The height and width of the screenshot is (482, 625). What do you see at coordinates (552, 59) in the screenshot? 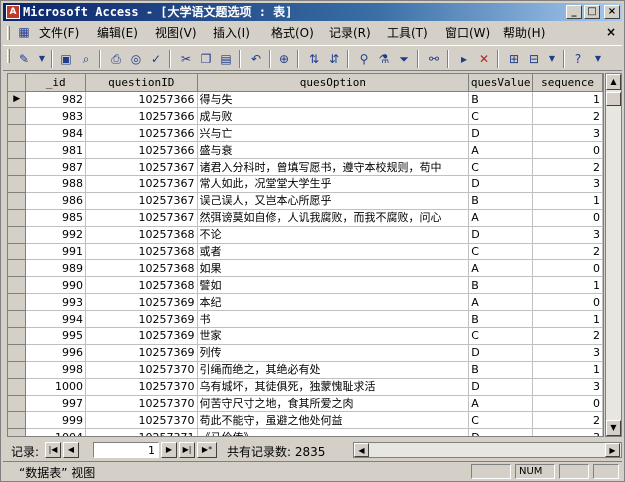
I see `new-object-dropdown-icon: ▼` at bounding box center [552, 59].